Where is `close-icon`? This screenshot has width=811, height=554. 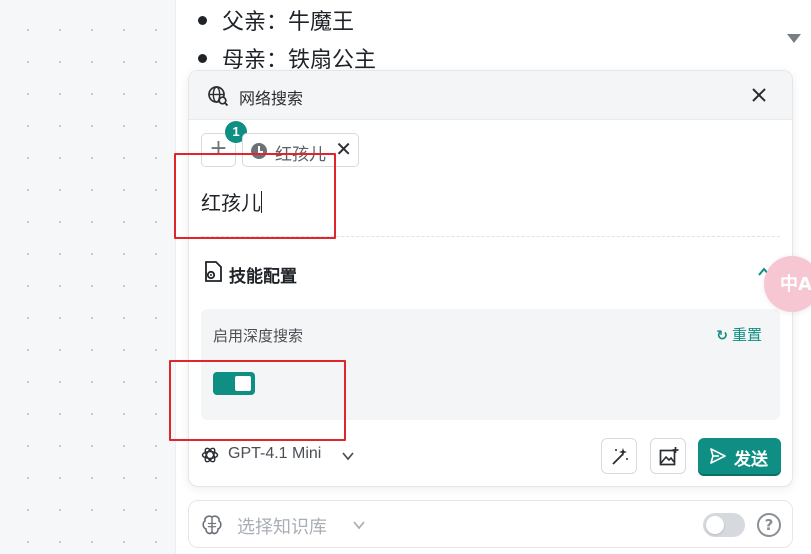
close-icon is located at coordinates (759, 95).